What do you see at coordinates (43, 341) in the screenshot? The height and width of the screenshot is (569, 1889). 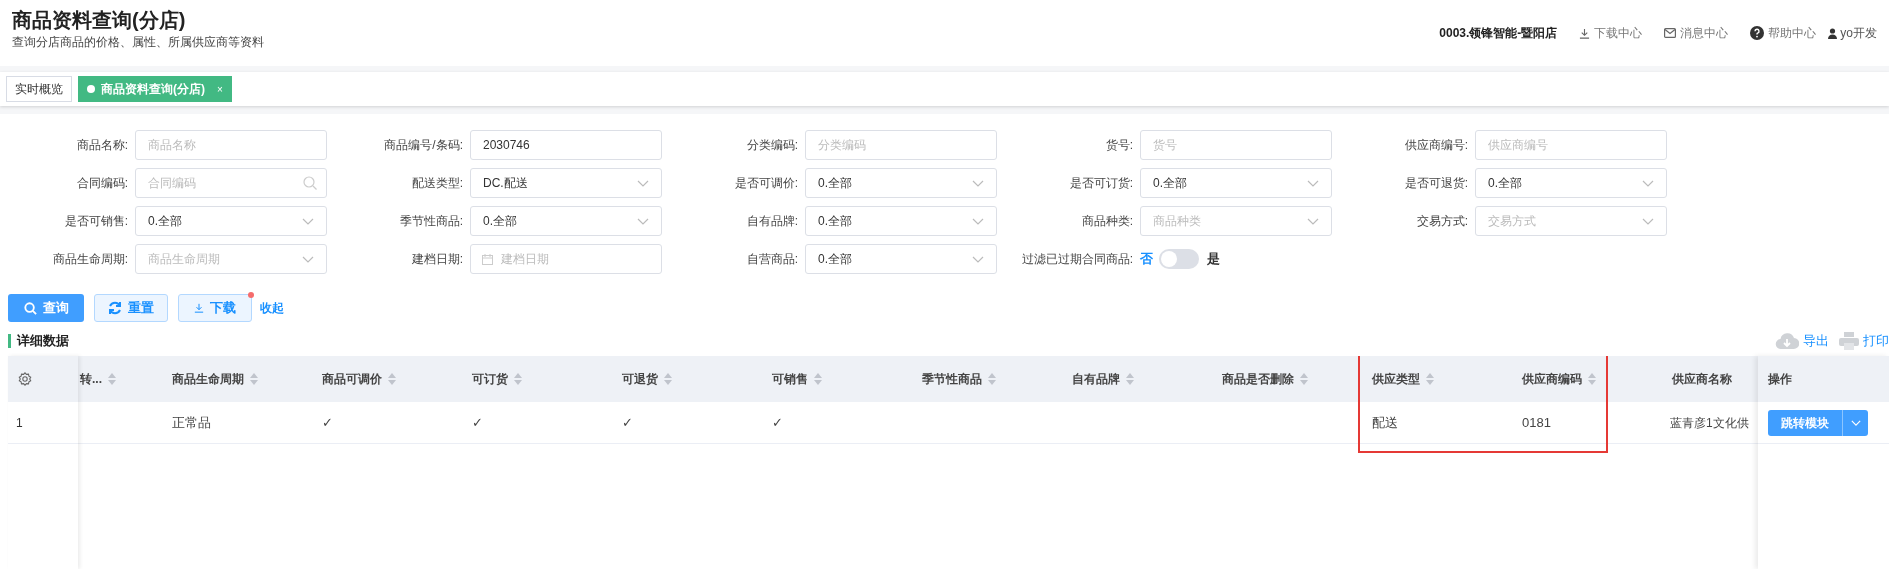 I see `section-title: 详细数据` at bounding box center [43, 341].